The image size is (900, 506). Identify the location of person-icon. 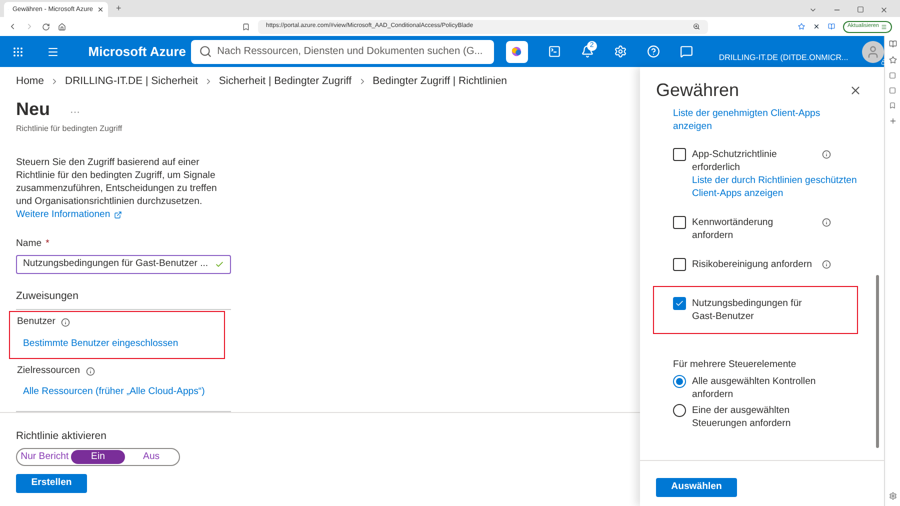
(873, 51).